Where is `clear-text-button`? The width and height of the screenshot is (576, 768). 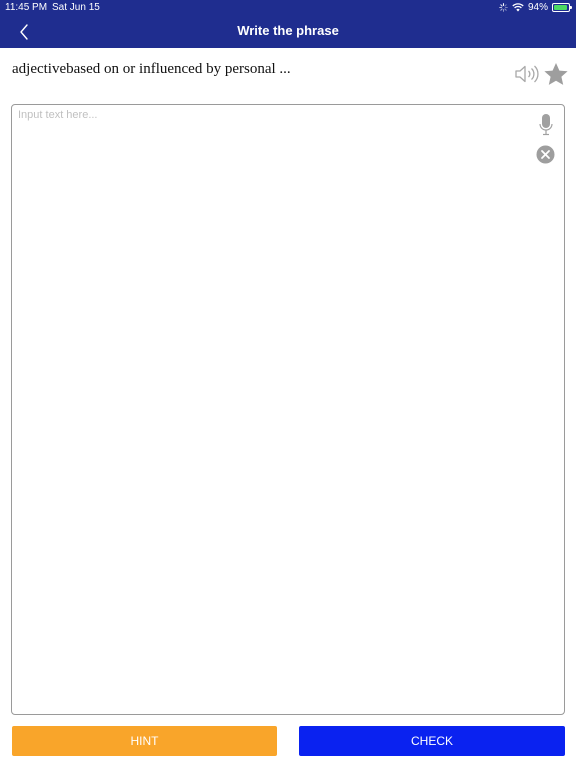 clear-text-button is located at coordinates (545, 154).